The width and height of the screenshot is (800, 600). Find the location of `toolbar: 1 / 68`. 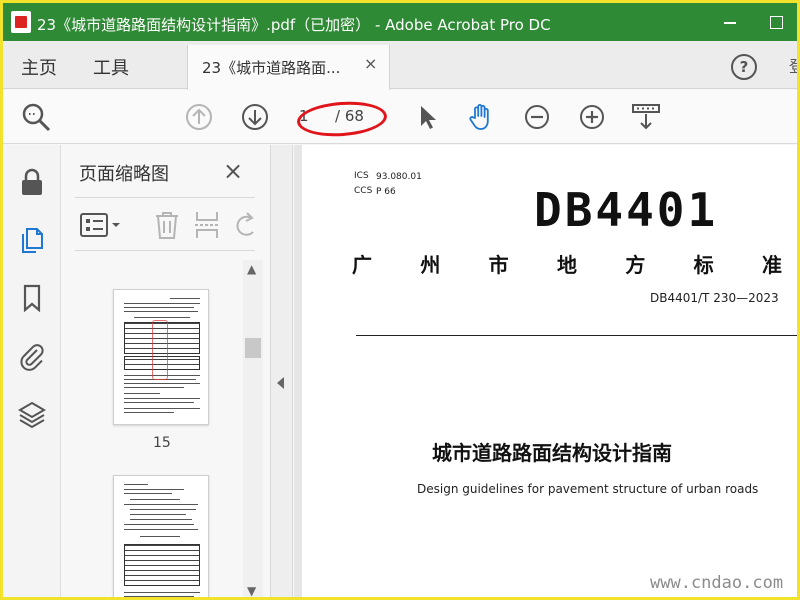

toolbar: 1 / 68 is located at coordinates (400, 117).